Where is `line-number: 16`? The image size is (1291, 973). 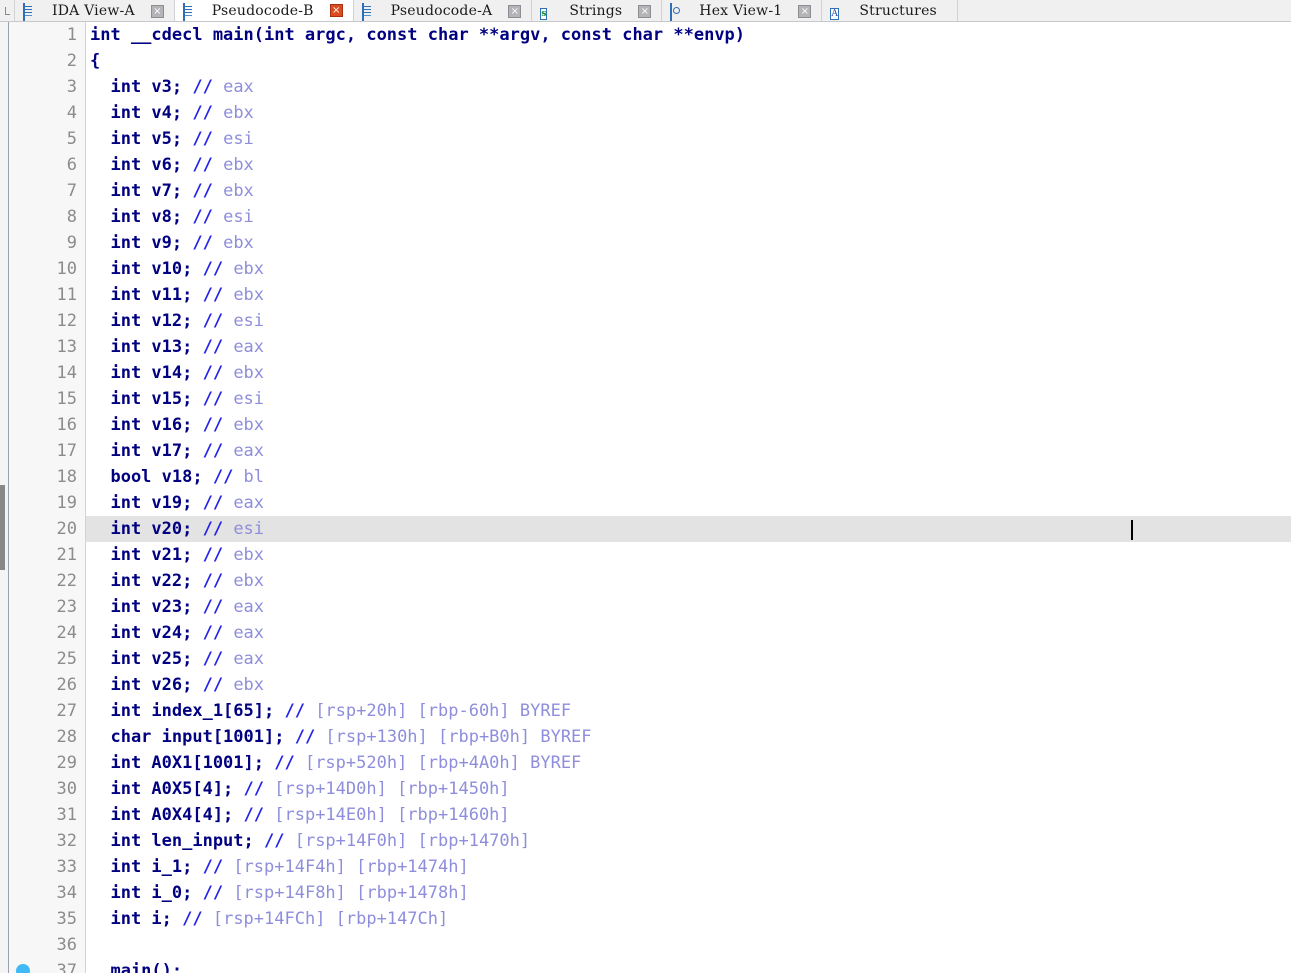
line-number: 16 is located at coordinates (66, 425).